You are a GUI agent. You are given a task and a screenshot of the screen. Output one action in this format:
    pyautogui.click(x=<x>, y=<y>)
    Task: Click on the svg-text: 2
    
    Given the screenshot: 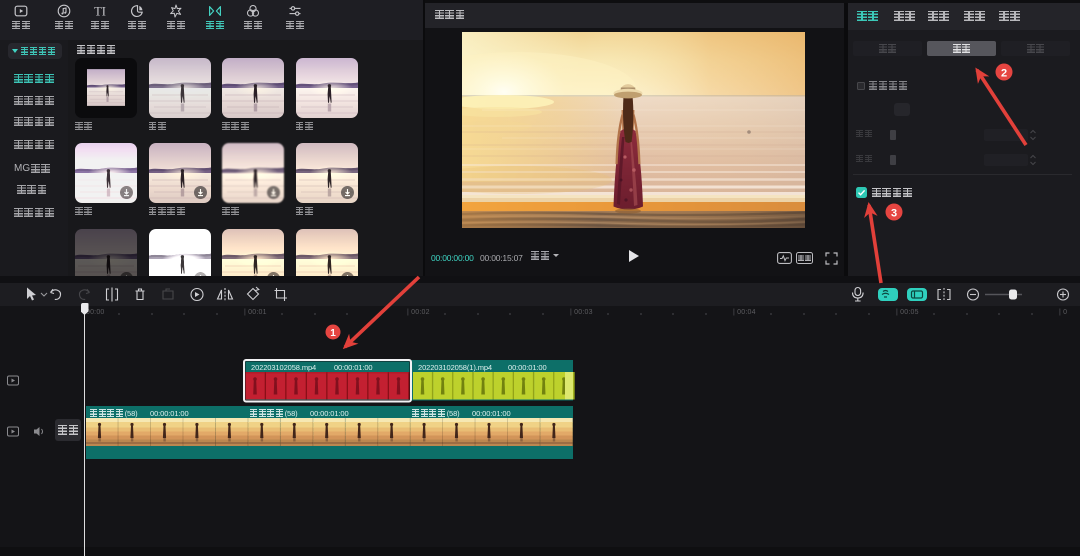 What is the action you would take?
    pyautogui.click(x=1004, y=74)
    